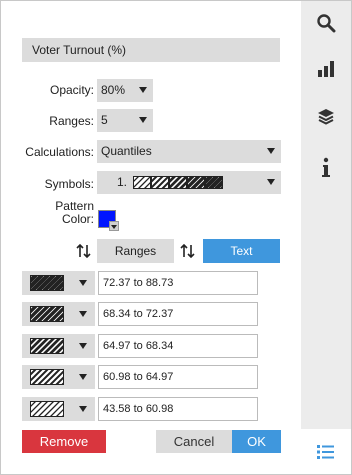 The width and height of the screenshot is (352, 475). I want to click on chart-button, so click(326, 69).